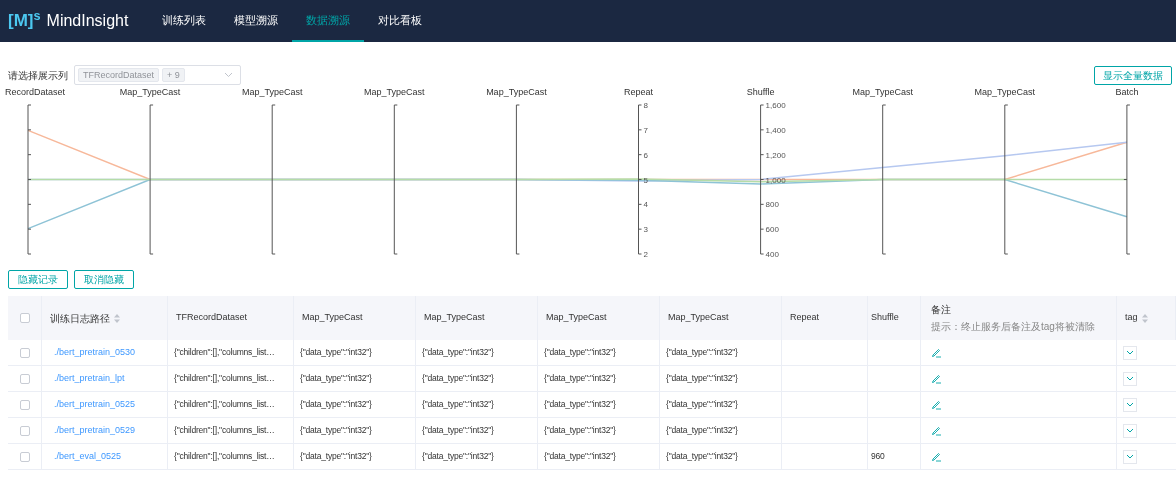  What do you see at coordinates (645, 155) in the screenshot?
I see `axis-tick-label: 6` at bounding box center [645, 155].